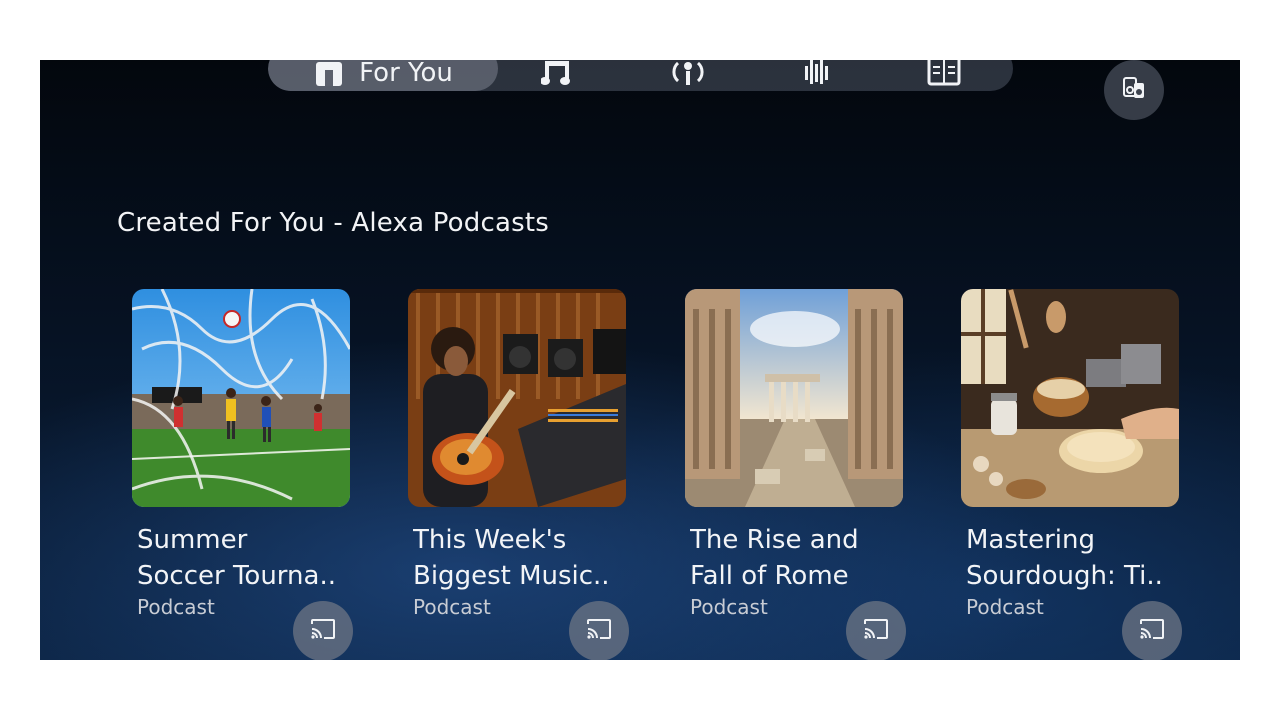 The width and height of the screenshot is (1280, 720). I want to click on card-title: This Week's Biggest Music.., so click(519, 558).